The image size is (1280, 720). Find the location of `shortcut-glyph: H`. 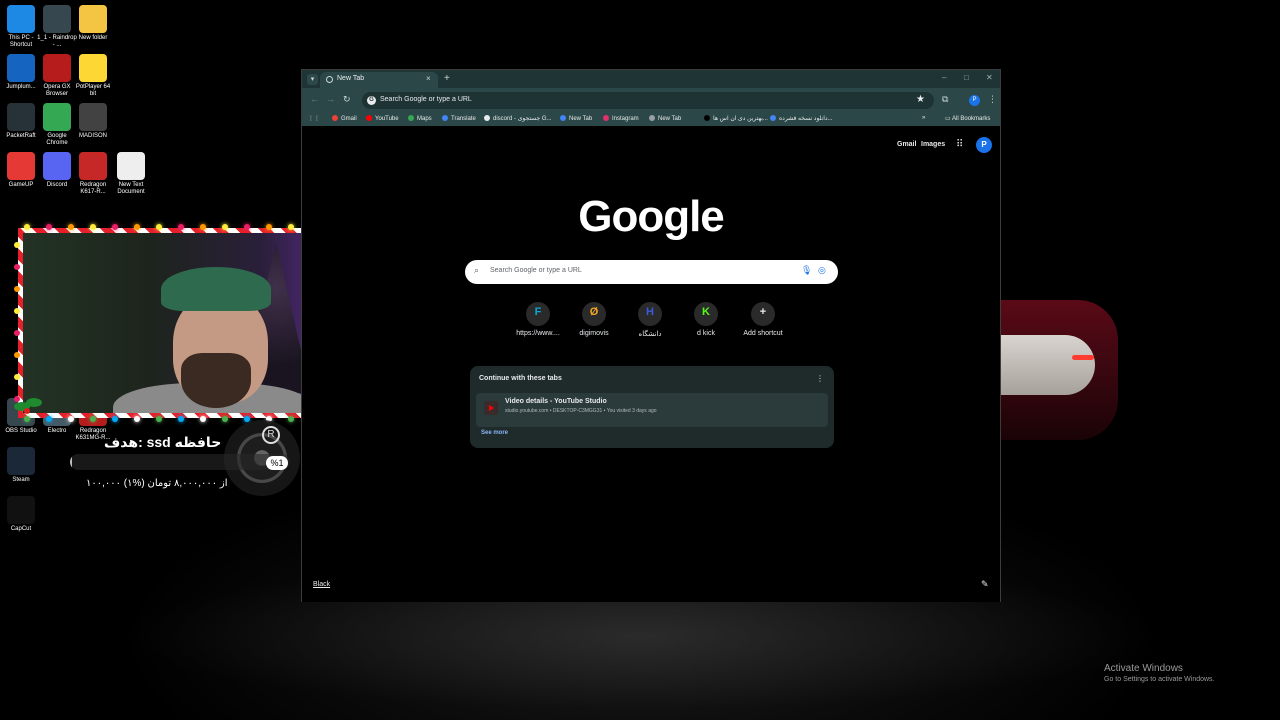

shortcut-glyph: H is located at coordinates (650, 312).